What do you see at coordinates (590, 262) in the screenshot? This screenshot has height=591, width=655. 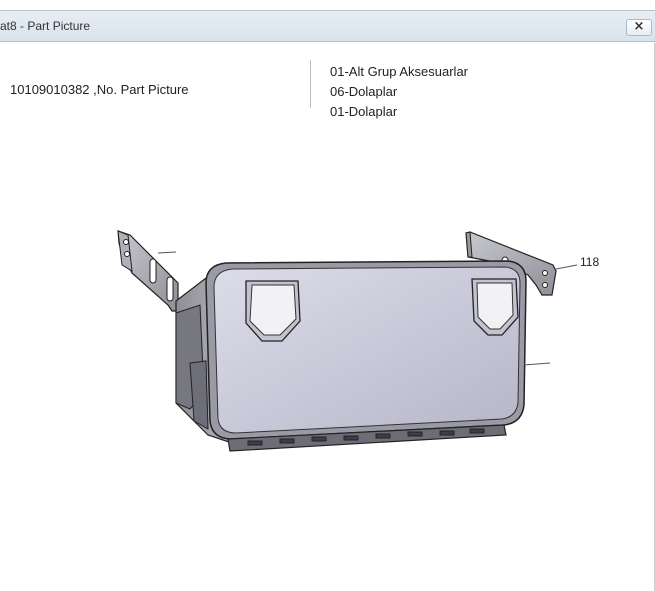 I see `callout-number: 118` at bounding box center [590, 262].